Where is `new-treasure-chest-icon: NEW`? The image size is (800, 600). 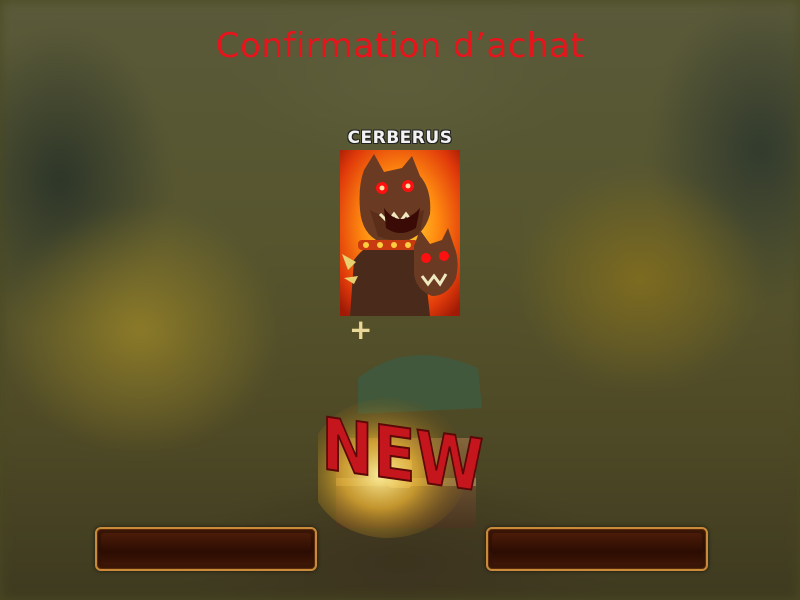
new-treasure-chest-icon: NEW is located at coordinates (401, 446).